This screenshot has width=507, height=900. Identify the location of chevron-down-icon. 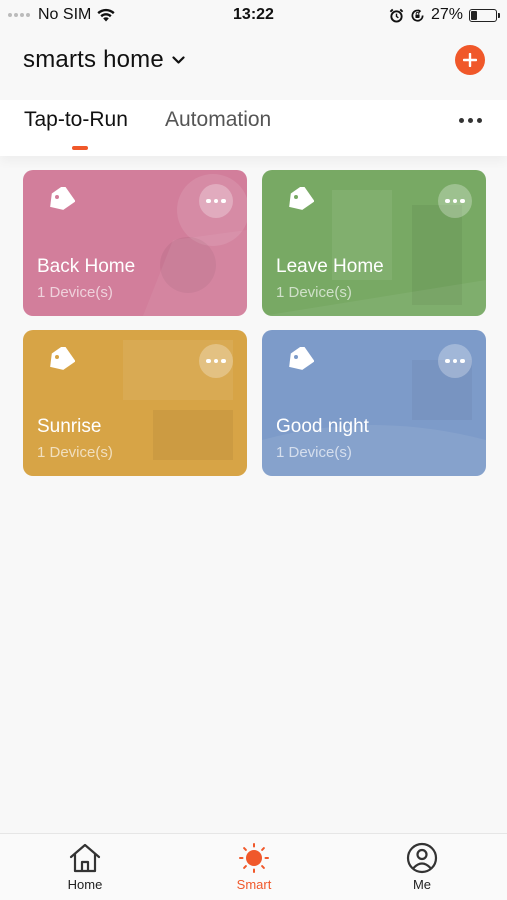
(178, 59).